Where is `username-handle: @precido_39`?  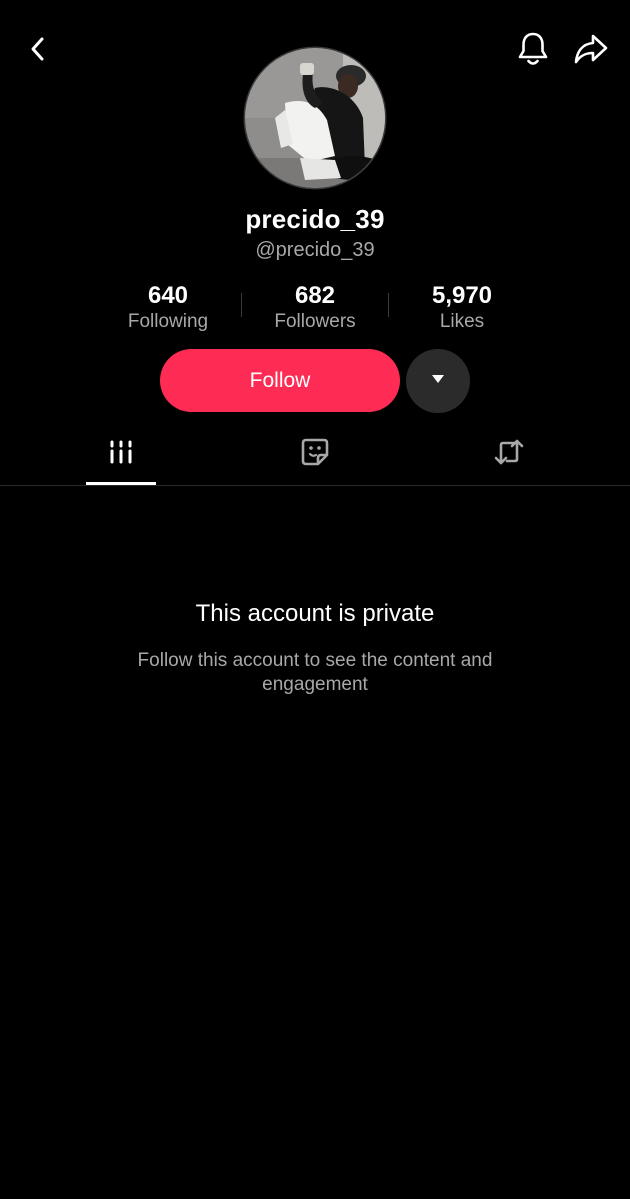 username-handle: @precido_39 is located at coordinates (315, 250).